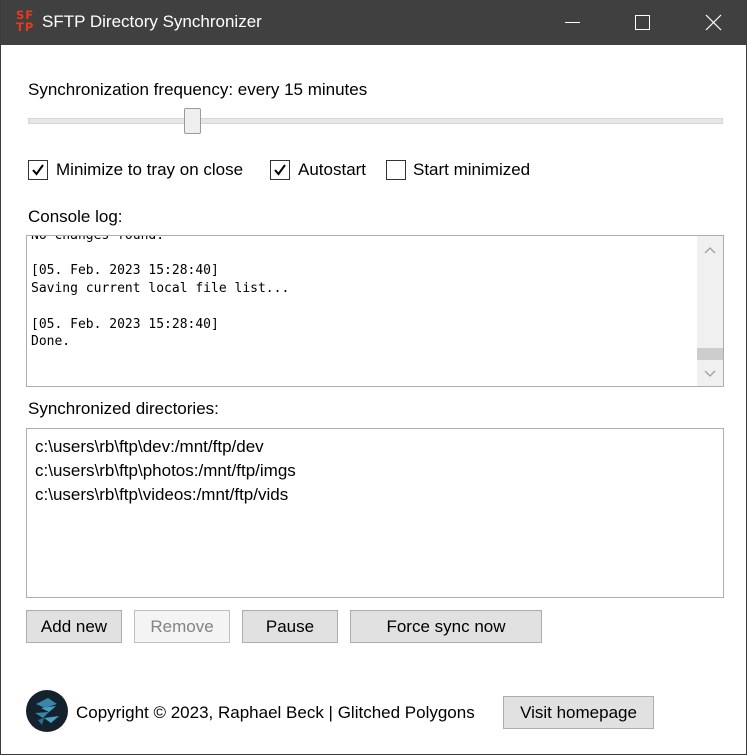 The width and height of the screenshot is (747, 755). What do you see at coordinates (25, 27) in the screenshot?
I see `logo-text-bottom: TP` at bounding box center [25, 27].